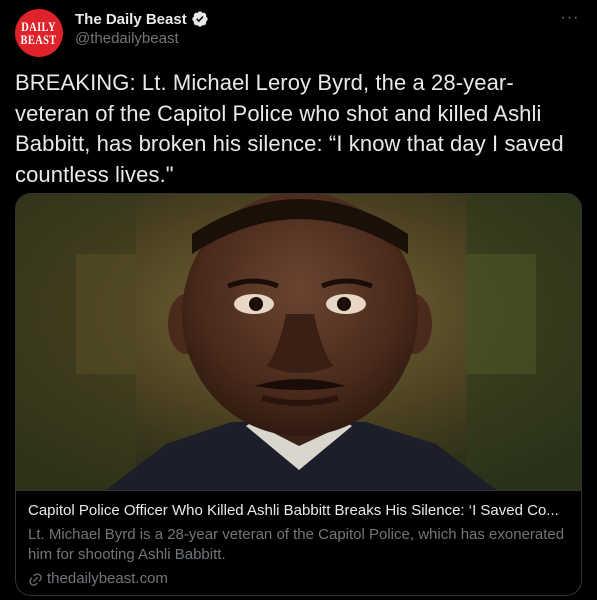 Image resolution: width=597 pixels, height=600 pixels. I want to click on avatar: DAILY BEAST, so click(39, 33).